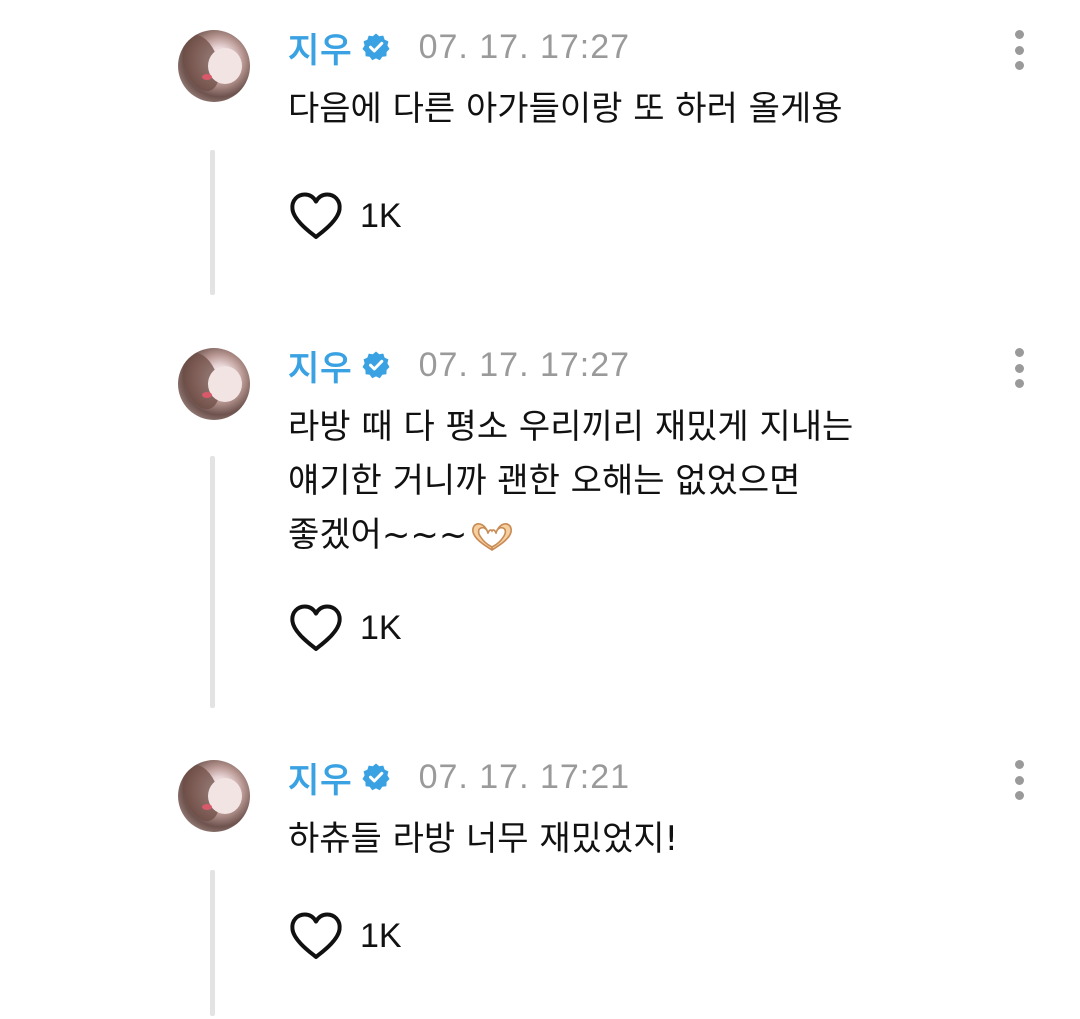 The image size is (1080, 1019). What do you see at coordinates (524, 776) in the screenshot?
I see `comment-timestamp: 07. 17. 17:21` at bounding box center [524, 776].